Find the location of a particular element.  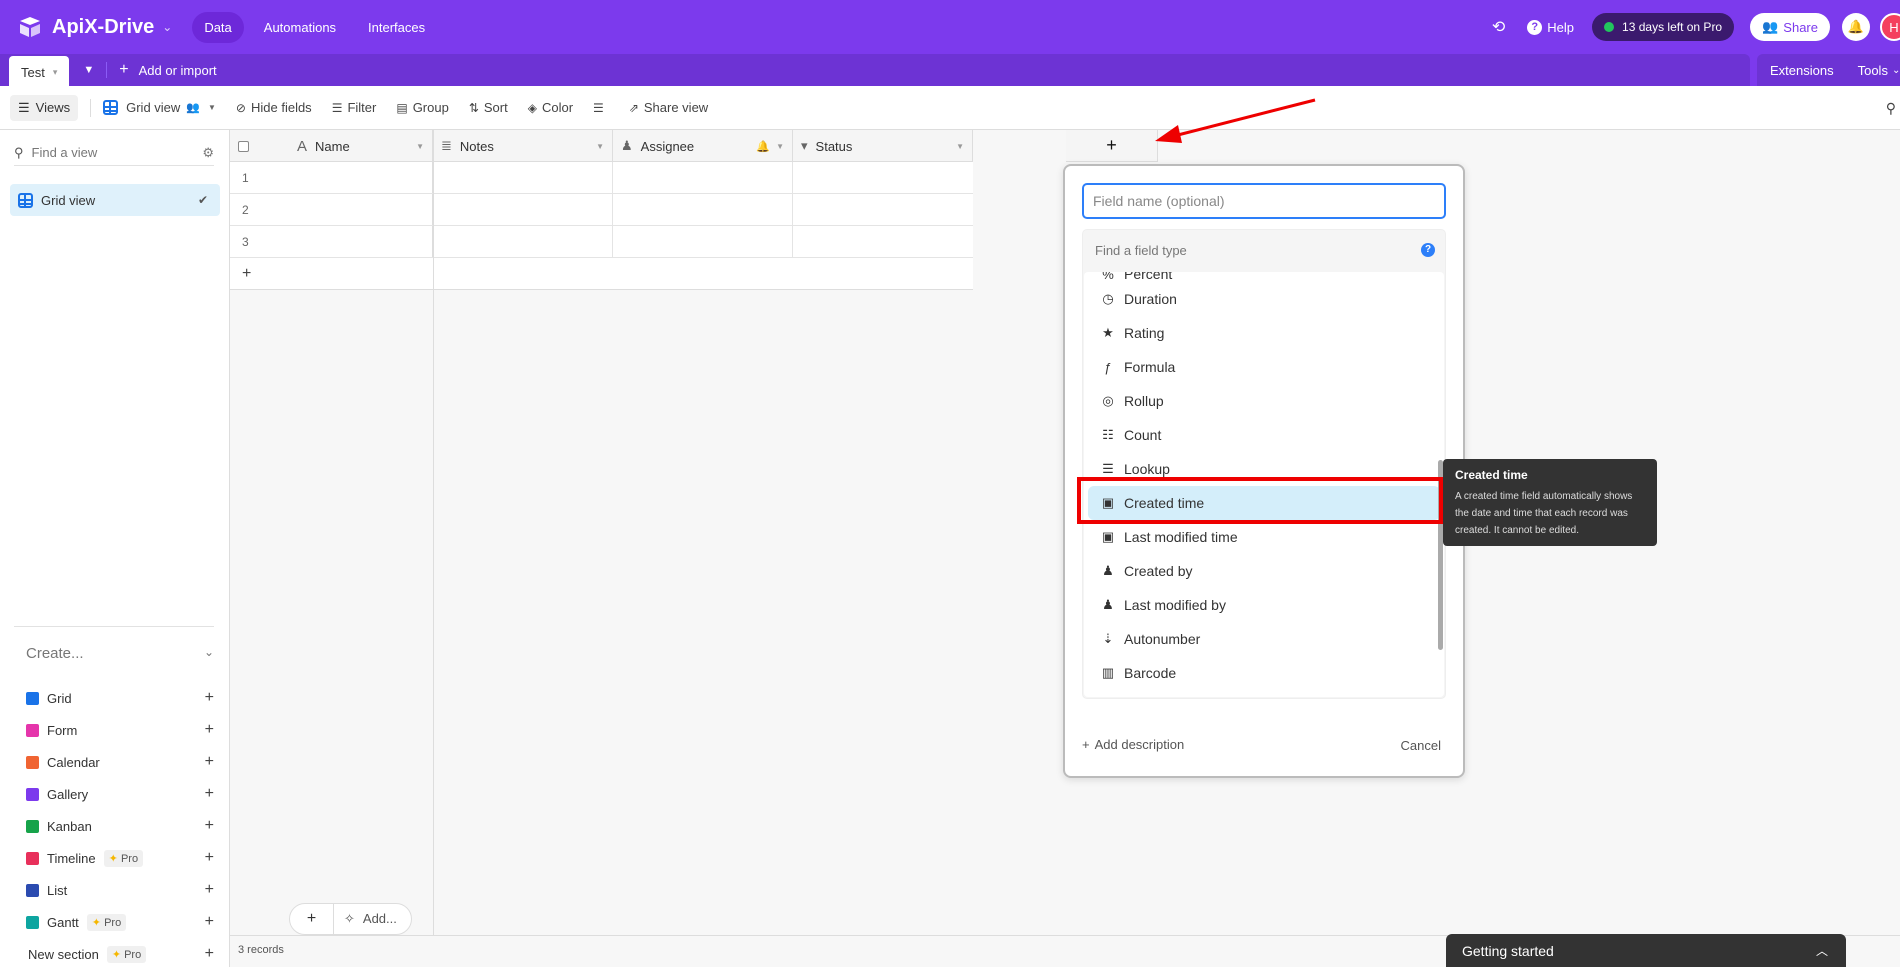

more-tables-chevron-icon: ▼ is located at coordinates (88, 70).